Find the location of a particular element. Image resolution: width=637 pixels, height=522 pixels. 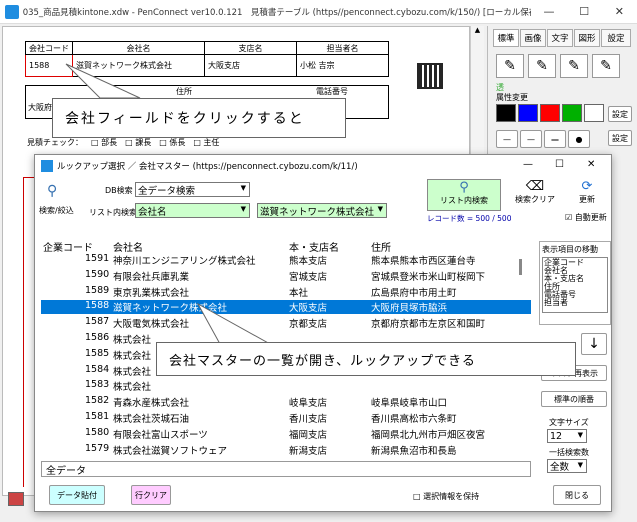

tab-standard: 標準 is located at coordinates (506, 38).